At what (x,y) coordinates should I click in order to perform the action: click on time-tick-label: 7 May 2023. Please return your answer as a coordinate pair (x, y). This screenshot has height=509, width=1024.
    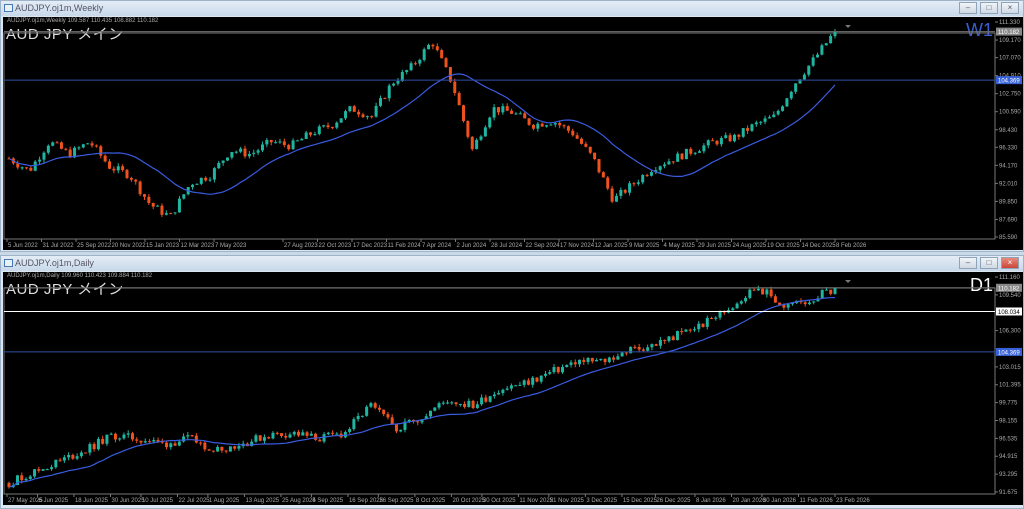
    Looking at the image, I should click on (231, 246).